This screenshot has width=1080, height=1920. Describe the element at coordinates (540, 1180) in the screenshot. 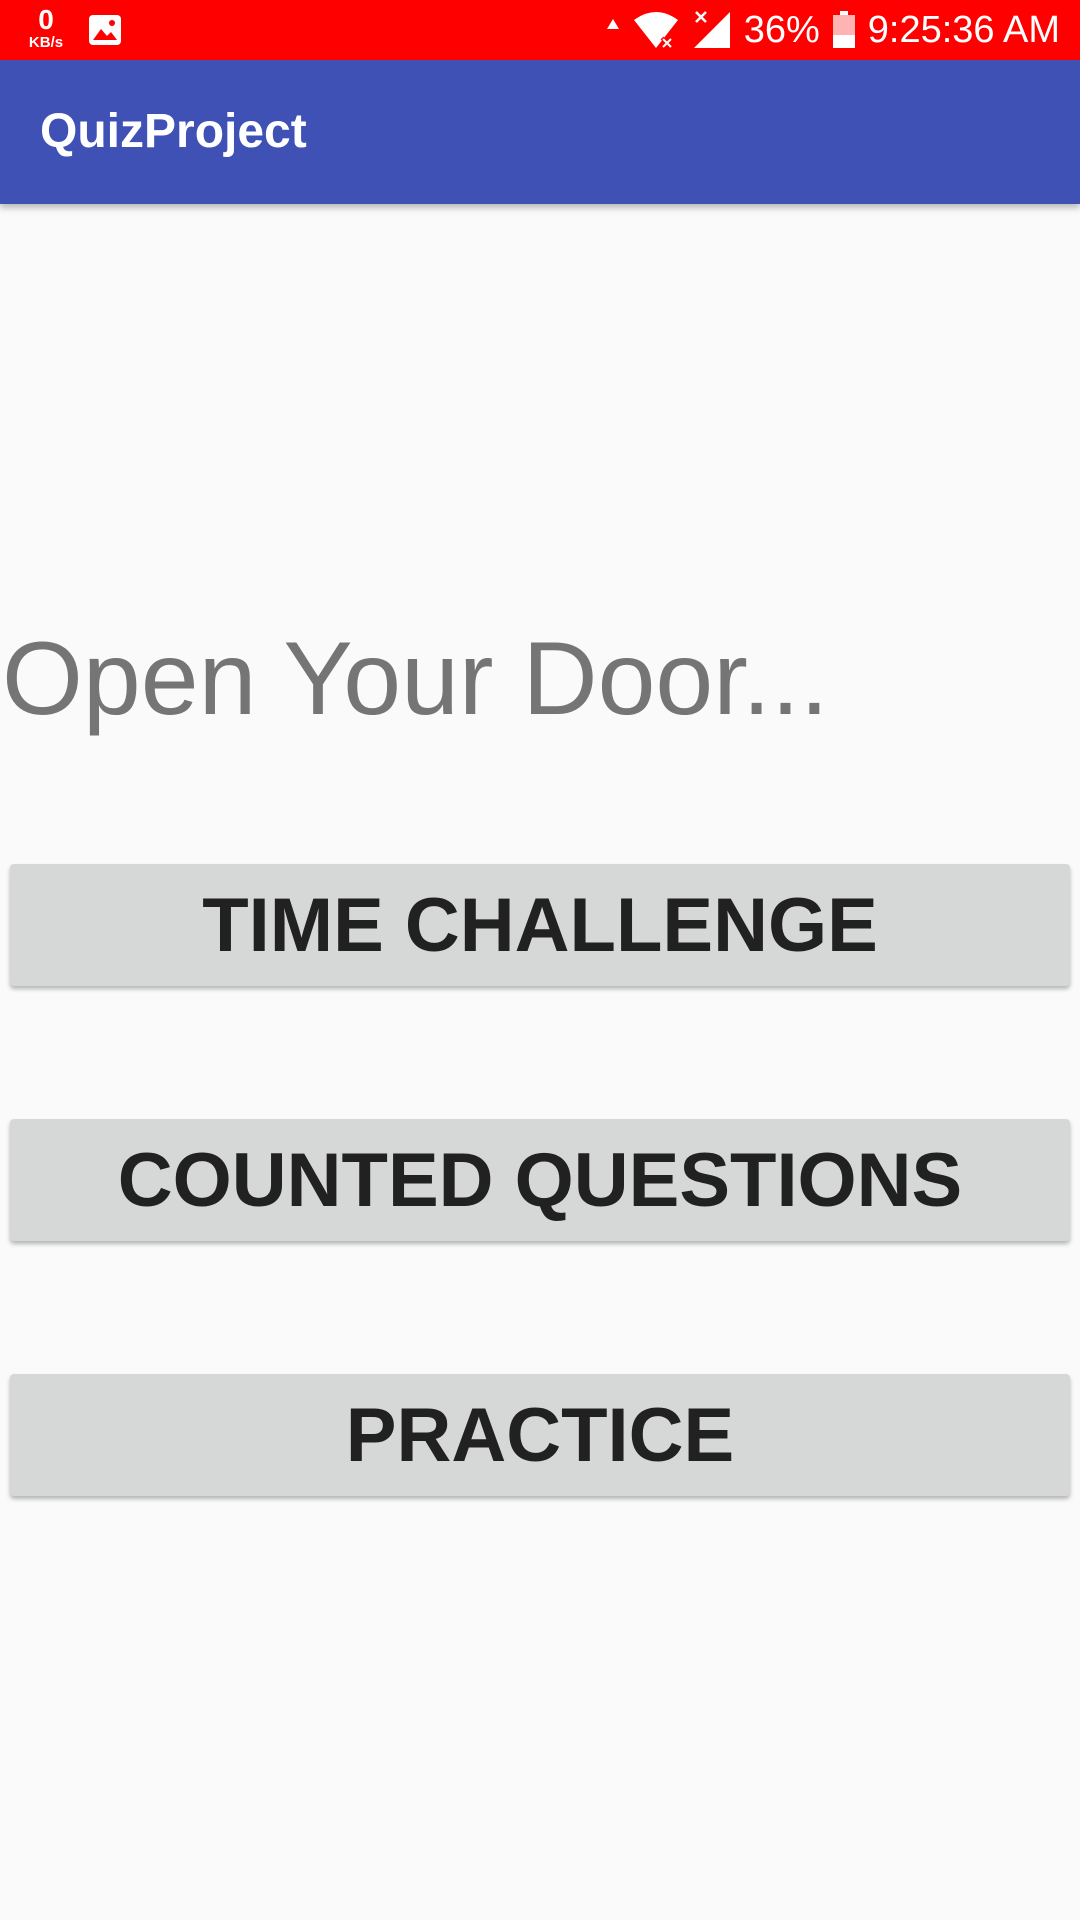

I see `counted-questions-button: COUNTED QUESTIONS` at that location.